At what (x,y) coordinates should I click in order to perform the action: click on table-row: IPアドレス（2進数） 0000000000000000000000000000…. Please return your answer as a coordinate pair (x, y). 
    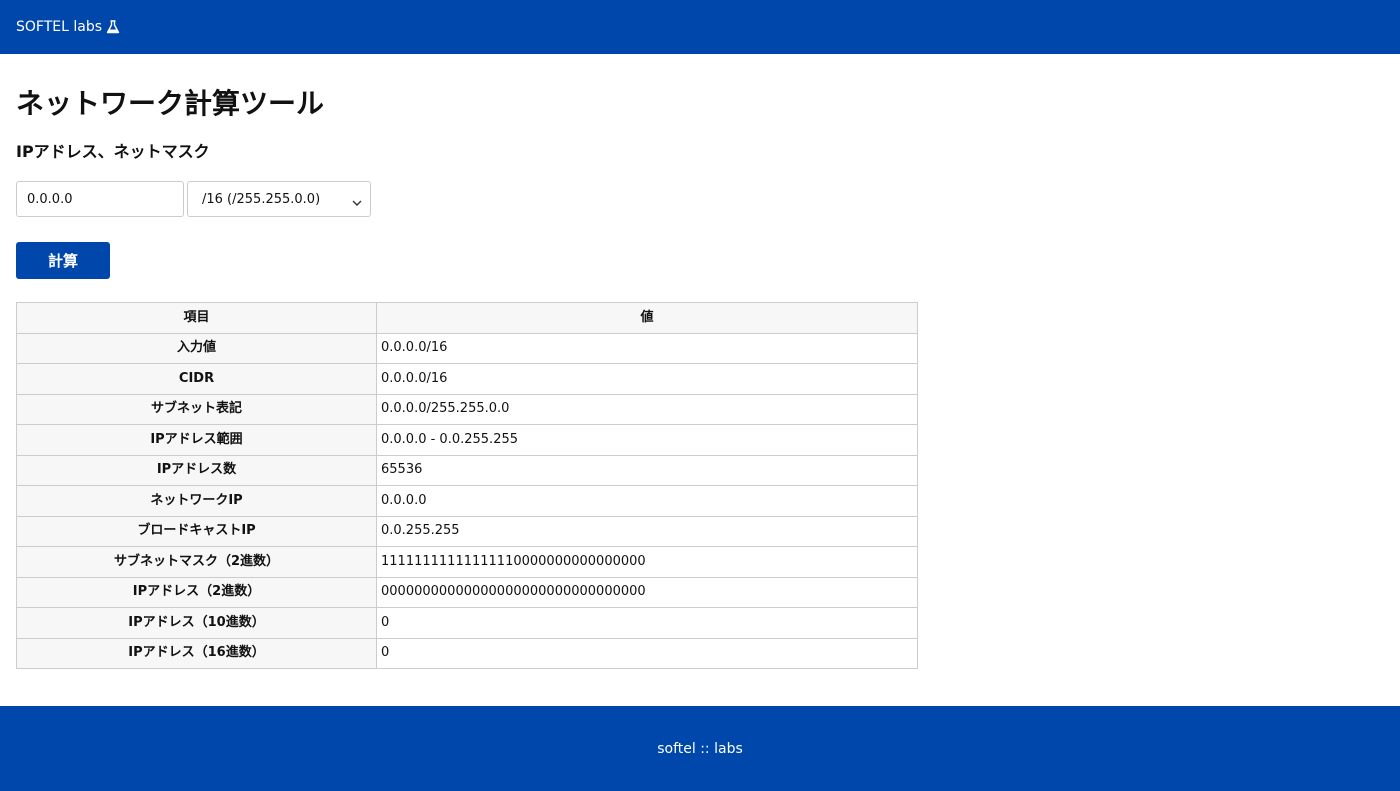
    Looking at the image, I should click on (467, 592).